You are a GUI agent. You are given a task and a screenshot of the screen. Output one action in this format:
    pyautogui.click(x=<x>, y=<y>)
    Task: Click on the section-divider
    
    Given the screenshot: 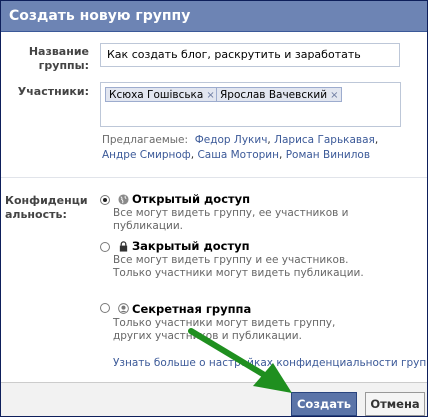 What is the action you would take?
    pyautogui.click(x=214, y=177)
    